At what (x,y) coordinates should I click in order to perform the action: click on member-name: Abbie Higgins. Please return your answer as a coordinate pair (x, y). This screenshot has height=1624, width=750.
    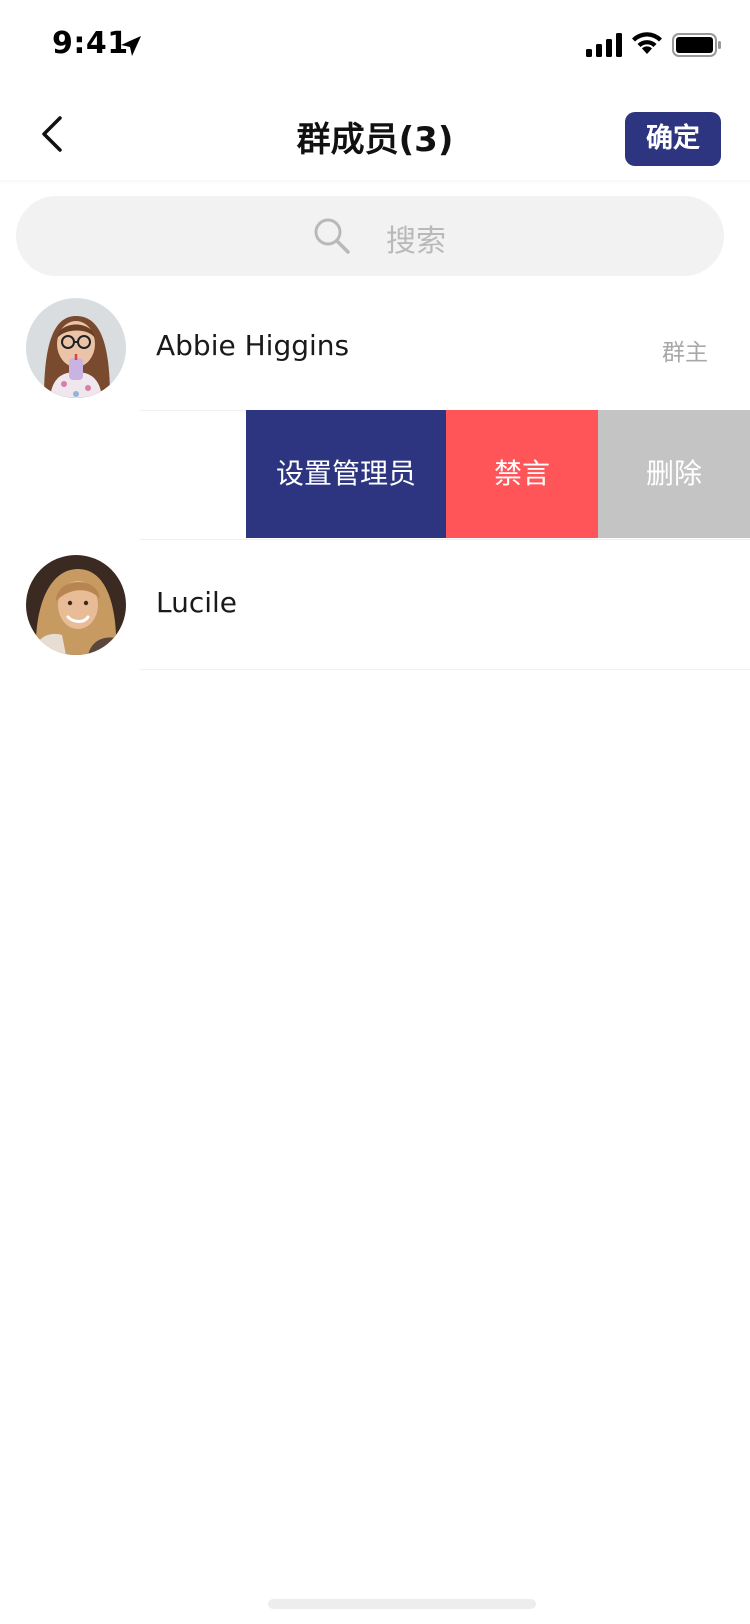
    Looking at the image, I should click on (253, 345).